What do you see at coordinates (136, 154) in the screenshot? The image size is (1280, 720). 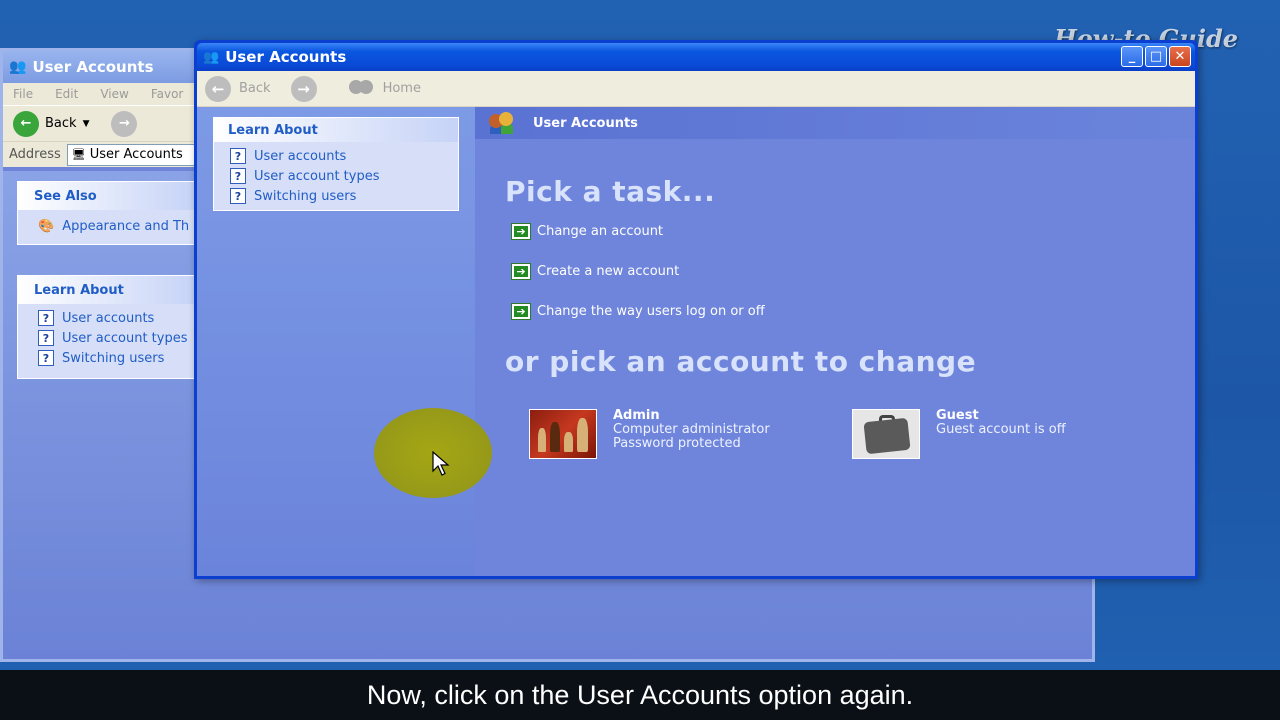 I see `address-value: User Accounts` at bounding box center [136, 154].